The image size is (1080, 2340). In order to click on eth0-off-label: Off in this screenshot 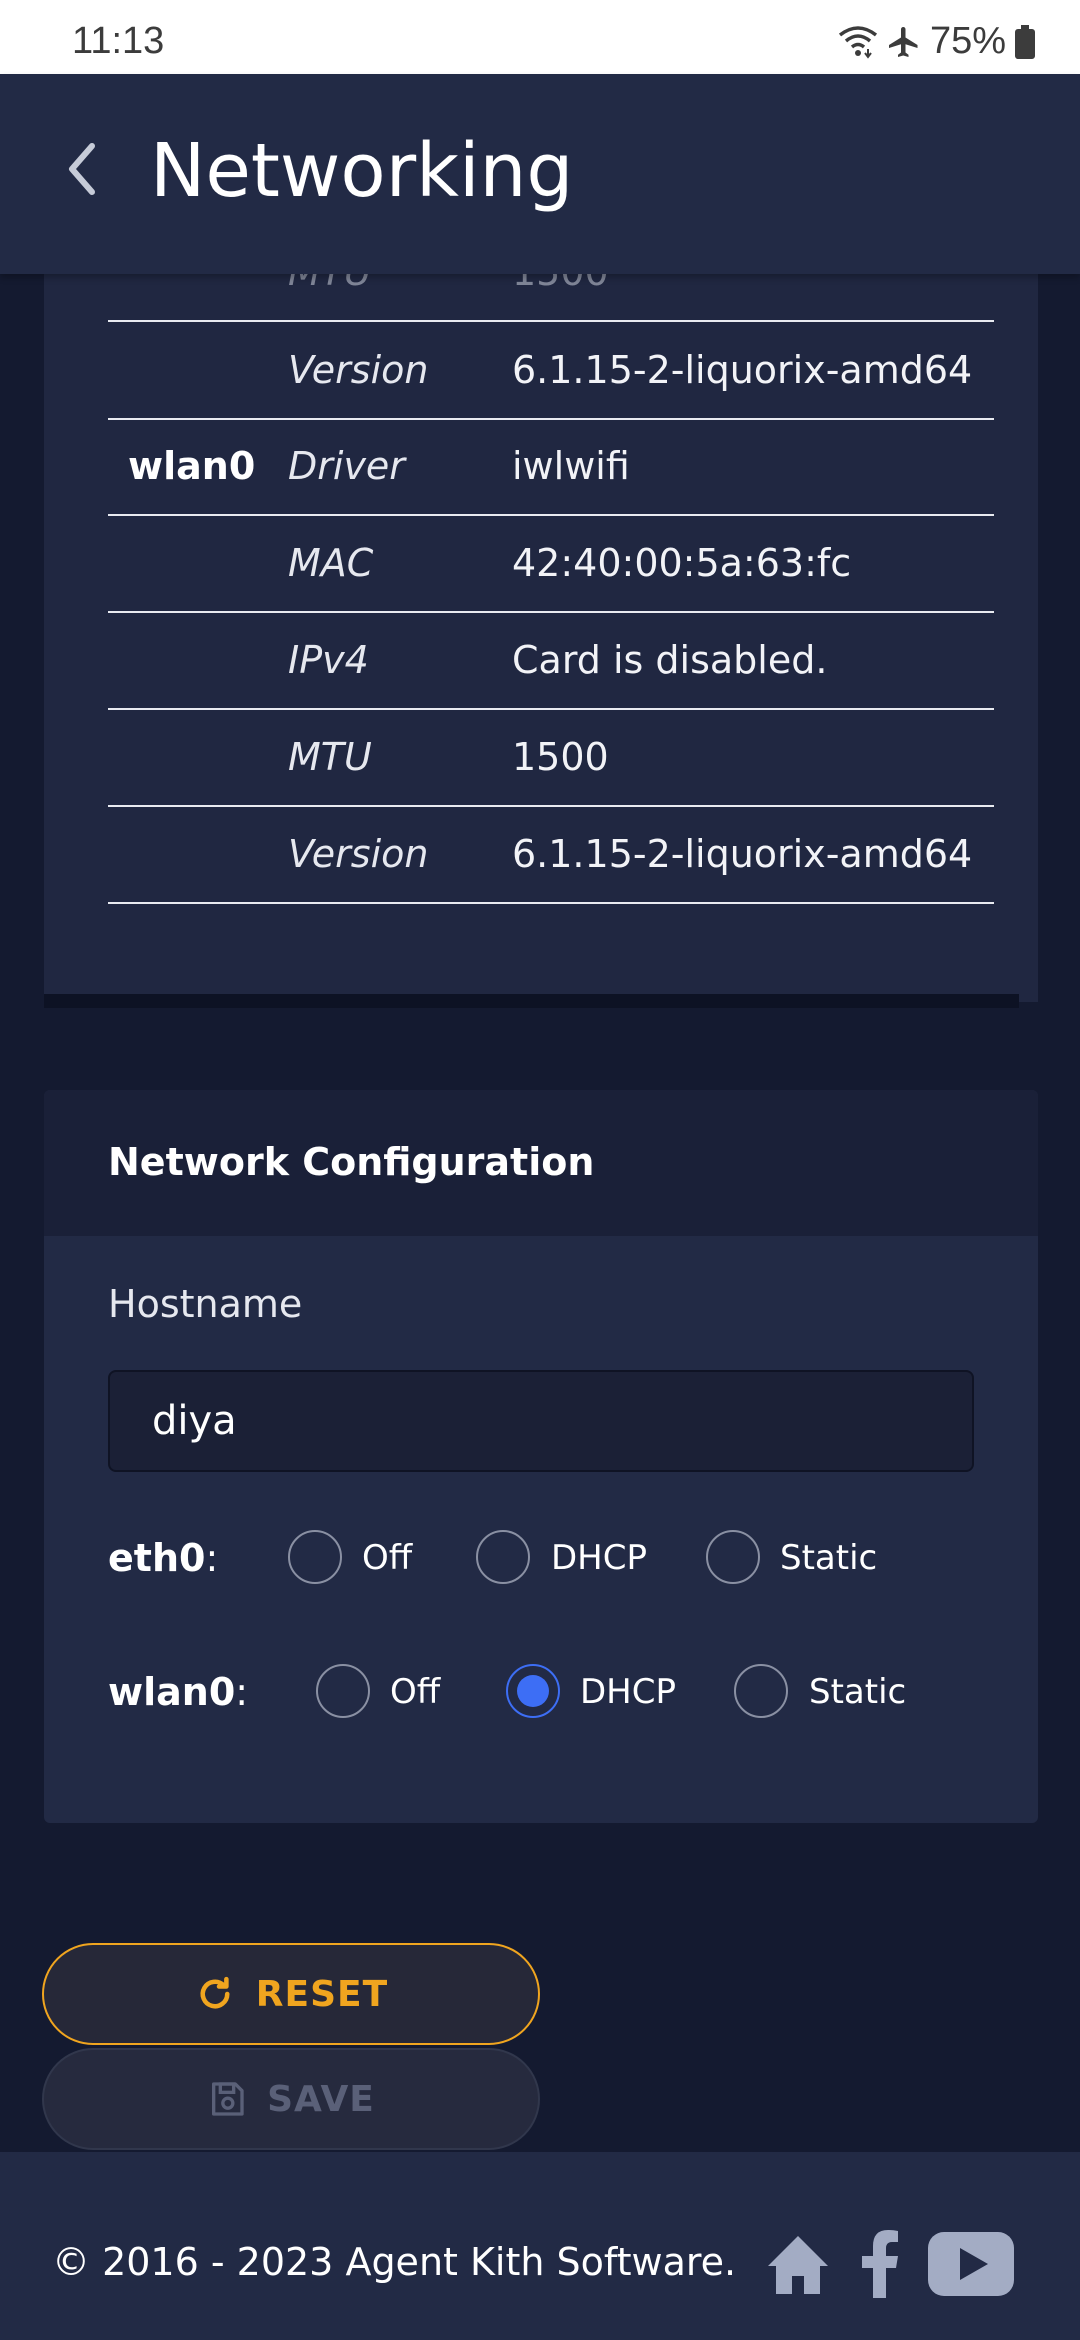, I will do `click(387, 1558)`.